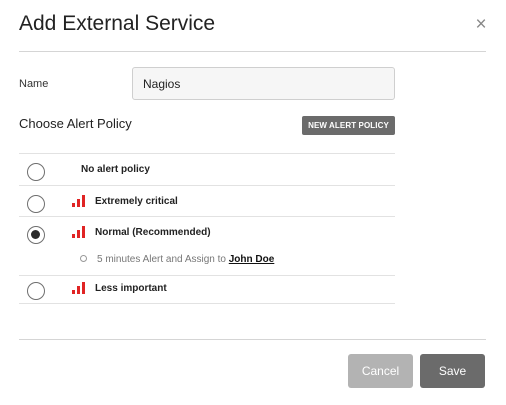 The height and width of the screenshot is (405, 506). What do you see at coordinates (252, 51) in the screenshot?
I see `header-divider` at bounding box center [252, 51].